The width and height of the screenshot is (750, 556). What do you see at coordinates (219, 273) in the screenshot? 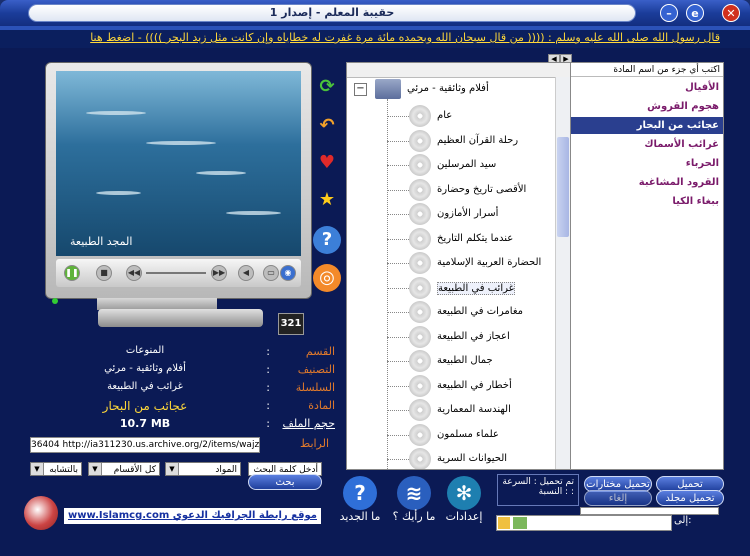
I see `forward-button: ▶▶` at bounding box center [219, 273].